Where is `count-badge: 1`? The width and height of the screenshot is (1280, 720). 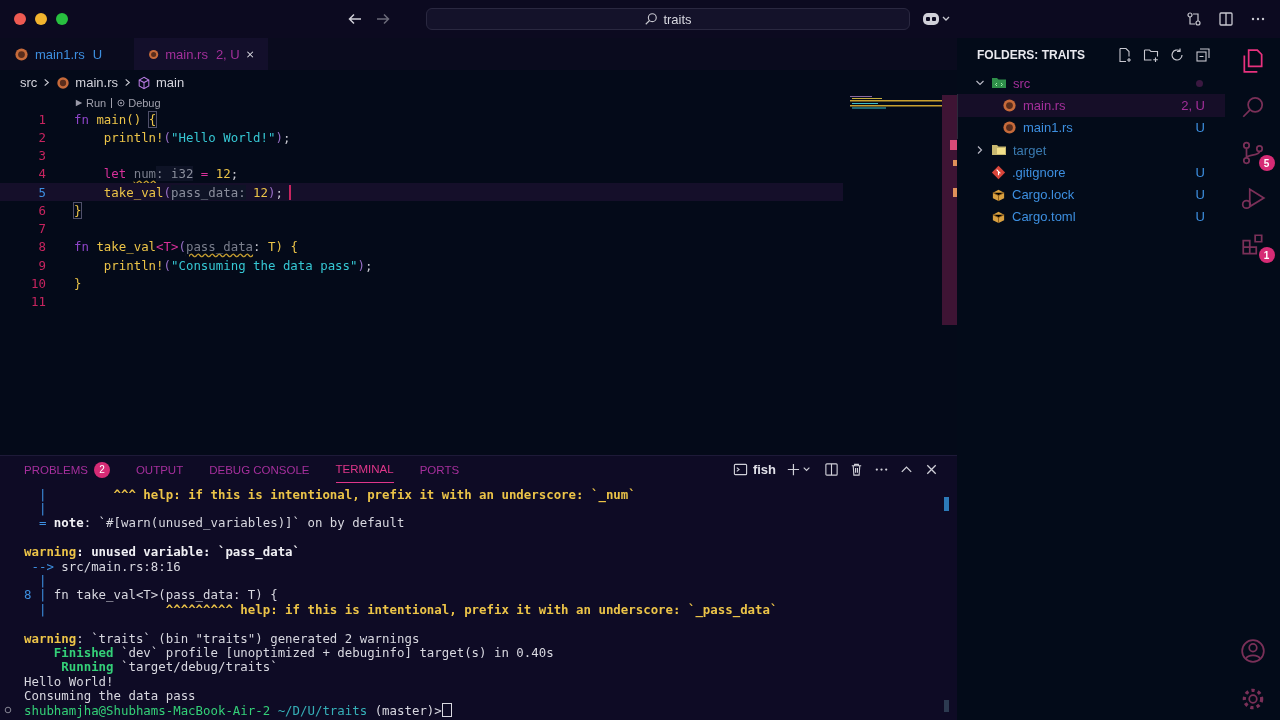 count-badge: 1 is located at coordinates (1266, 255).